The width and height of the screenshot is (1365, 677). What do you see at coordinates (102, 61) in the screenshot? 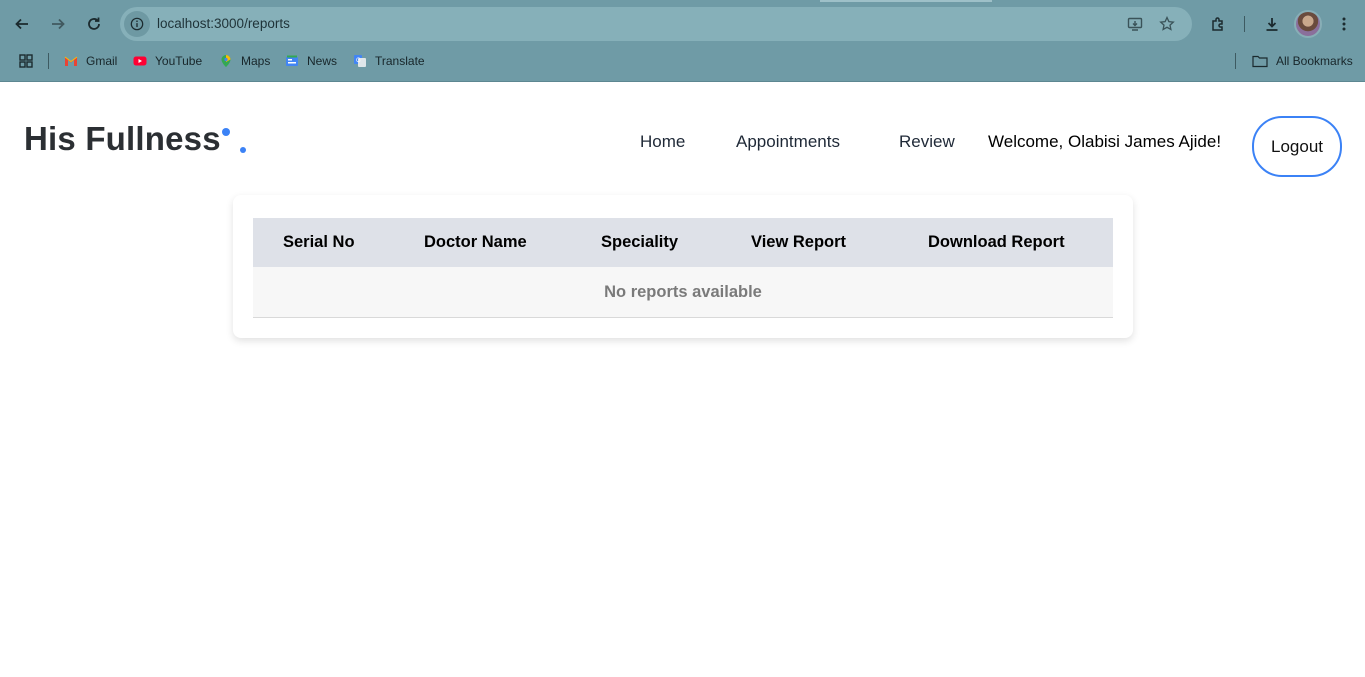
I see `bookmark-label: Gmail` at bounding box center [102, 61].